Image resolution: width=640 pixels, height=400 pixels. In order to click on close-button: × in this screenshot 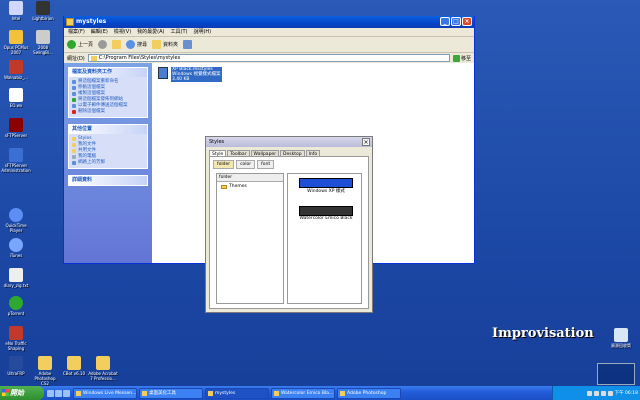, I will do `click(467, 21)`.